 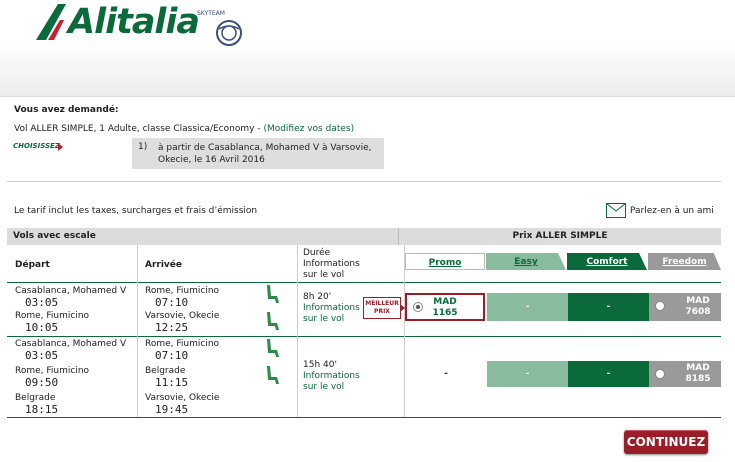 What do you see at coordinates (666, 442) in the screenshot?
I see `continue-button: CONTINUEZ` at bounding box center [666, 442].